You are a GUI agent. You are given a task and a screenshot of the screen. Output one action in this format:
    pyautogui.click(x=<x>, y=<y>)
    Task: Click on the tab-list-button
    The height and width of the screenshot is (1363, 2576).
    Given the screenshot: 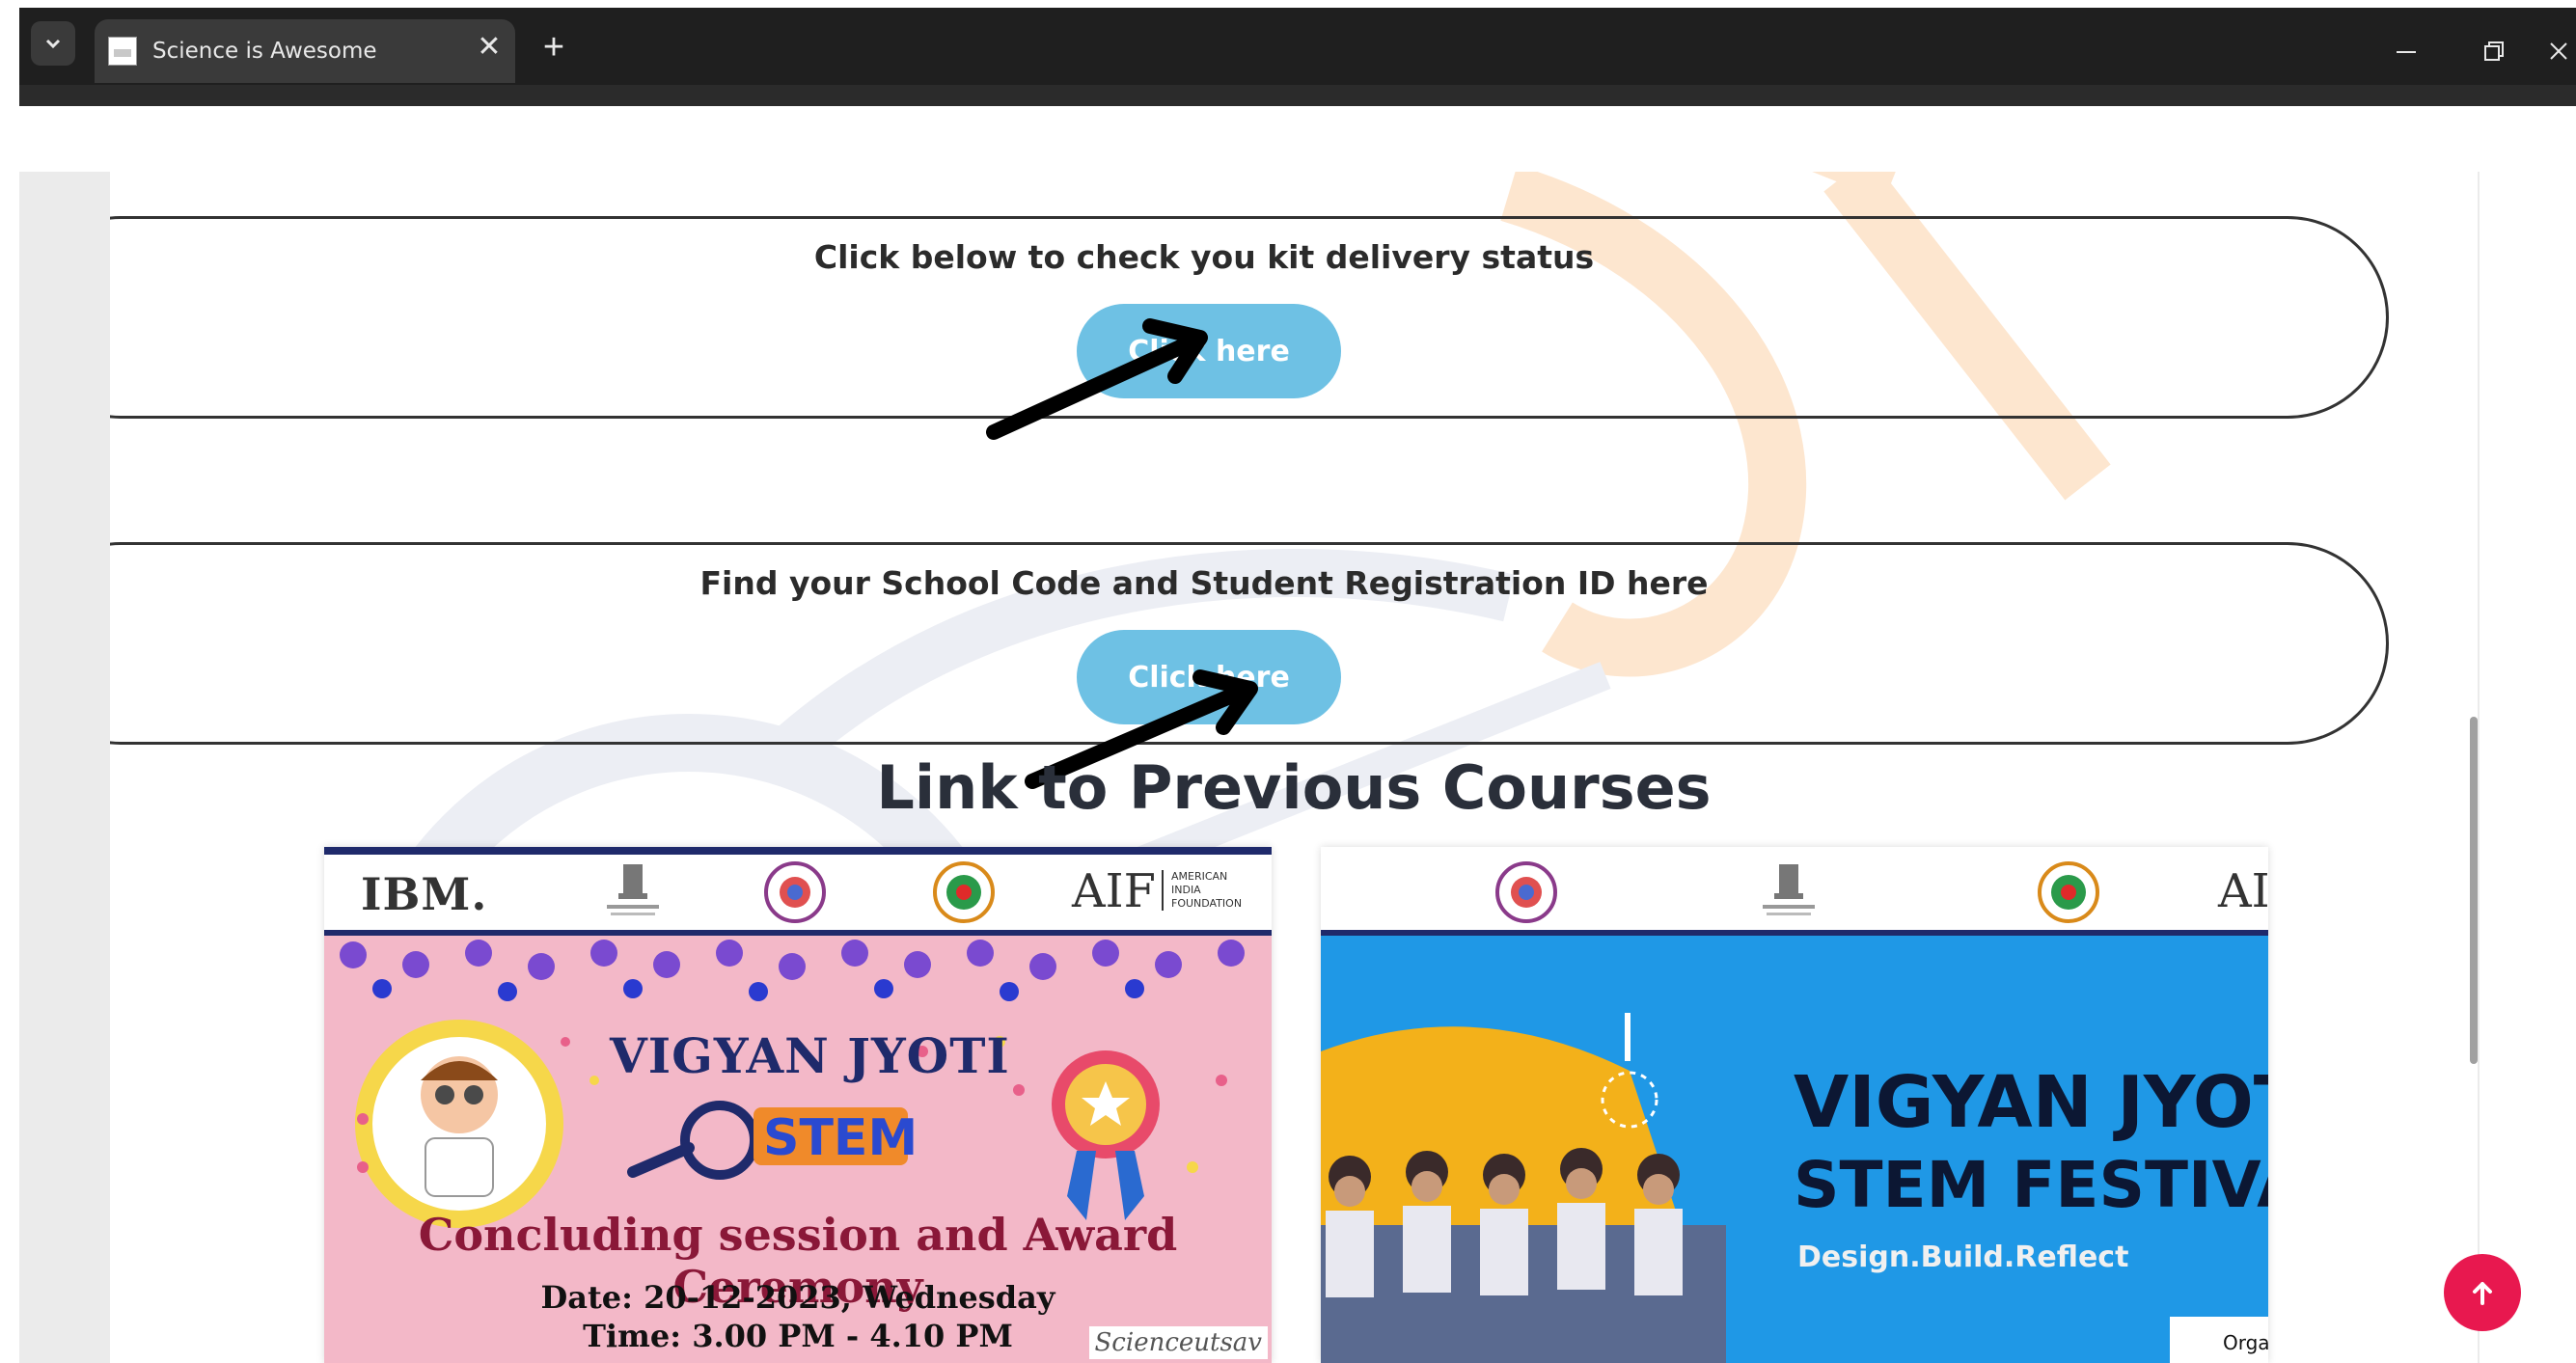 What is the action you would take?
    pyautogui.click(x=53, y=43)
    